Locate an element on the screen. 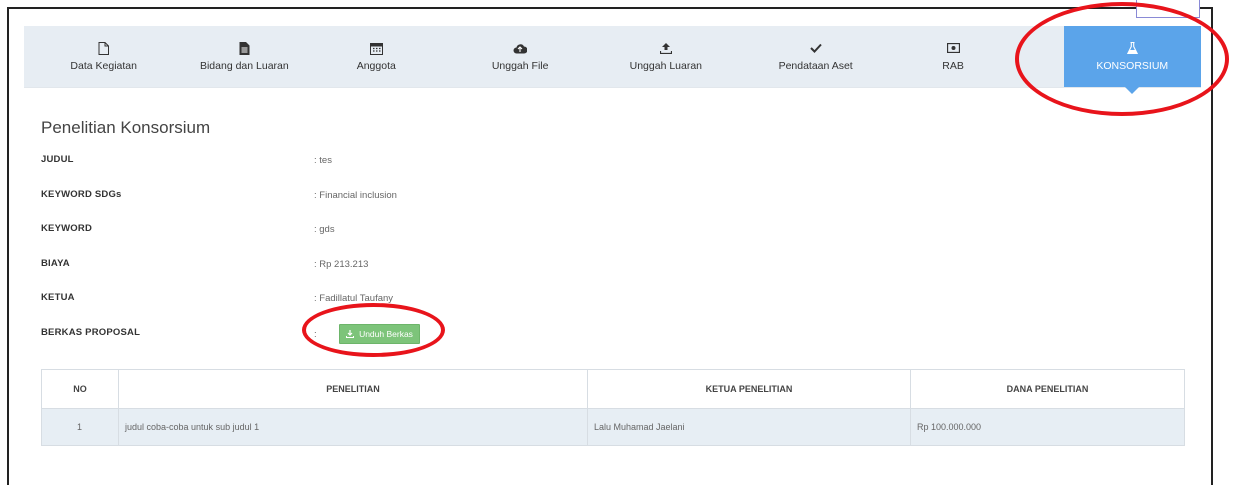 The width and height of the screenshot is (1250, 485). ketua-value: : Fadillatul Taufany is located at coordinates (354, 298).